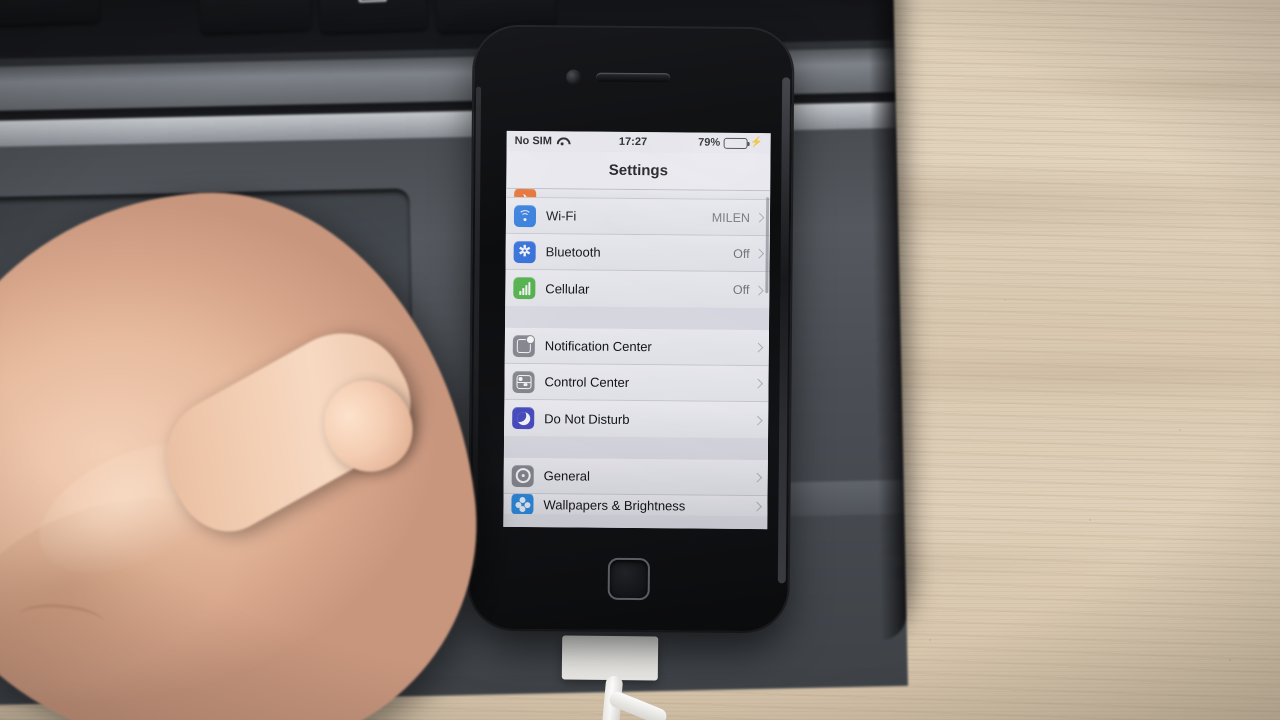 Image resolution: width=1280 pixels, height=720 pixels. What do you see at coordinates (709, 142) in the screenshot?
I see `battery-percent-label: 79%` at bounding box center [709, 142].